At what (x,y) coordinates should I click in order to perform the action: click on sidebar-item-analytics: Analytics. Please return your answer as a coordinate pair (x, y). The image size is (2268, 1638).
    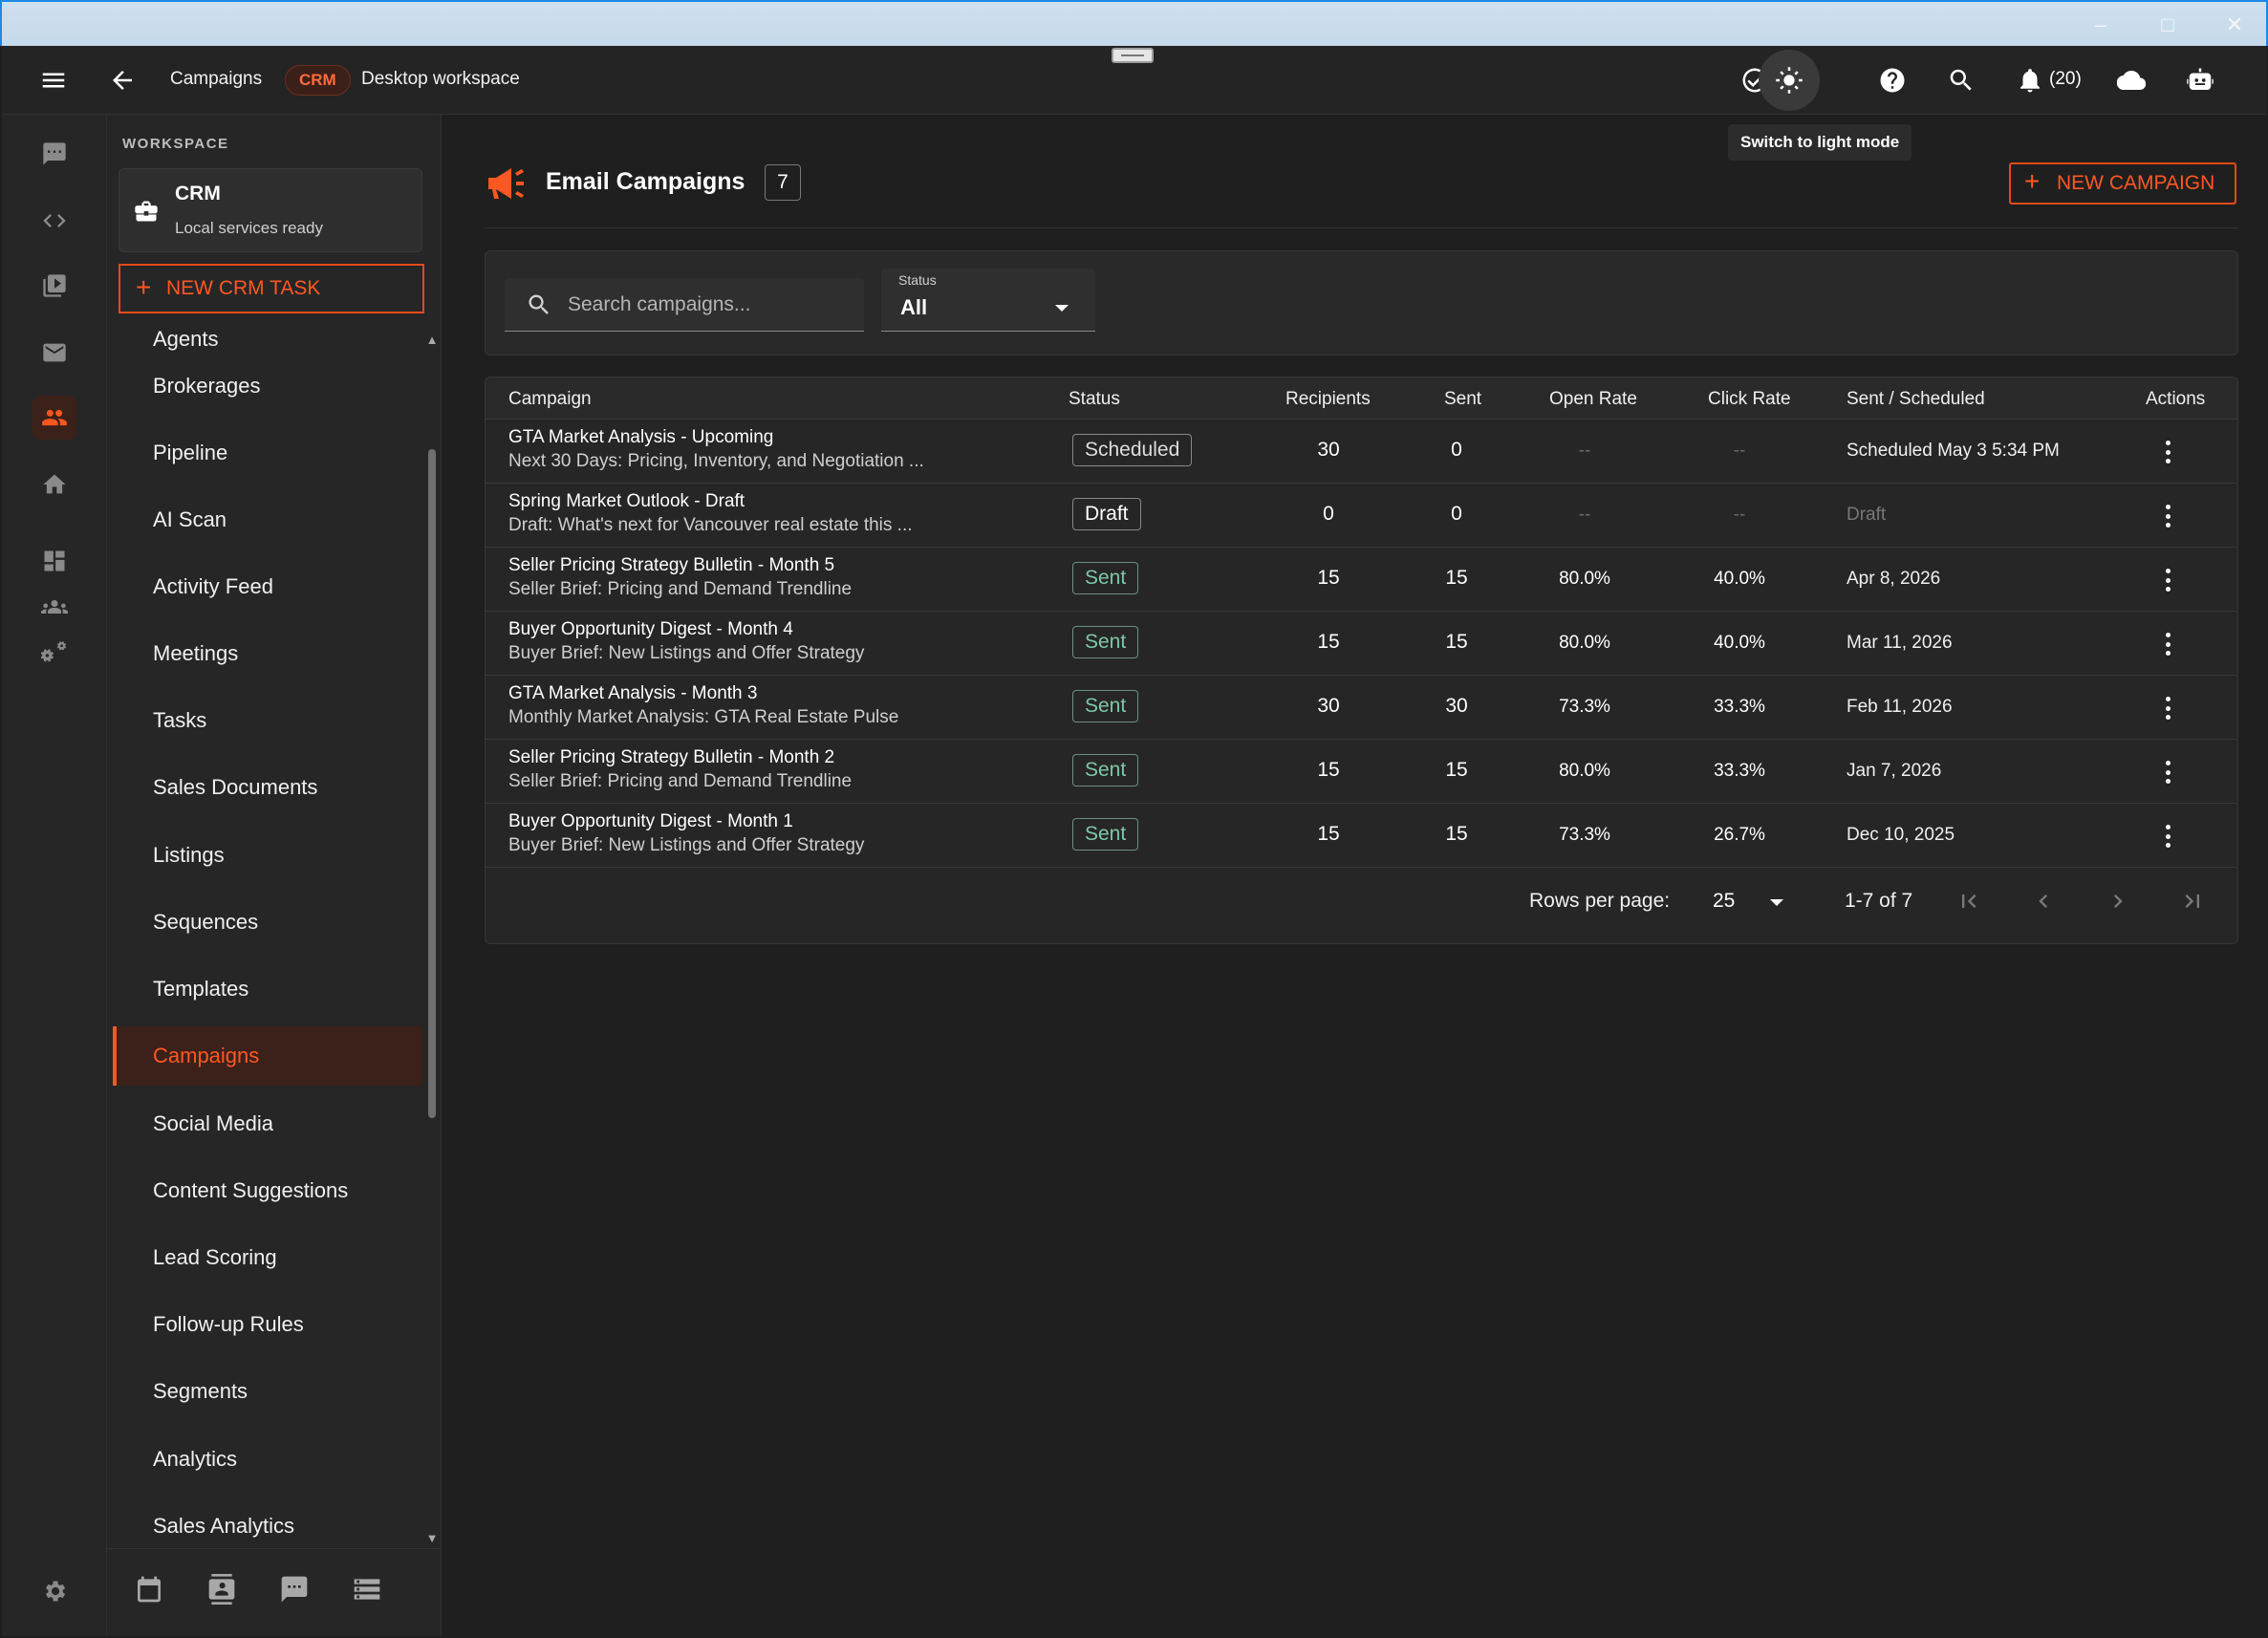
    Looking at the image, I should click on (267, 1459).